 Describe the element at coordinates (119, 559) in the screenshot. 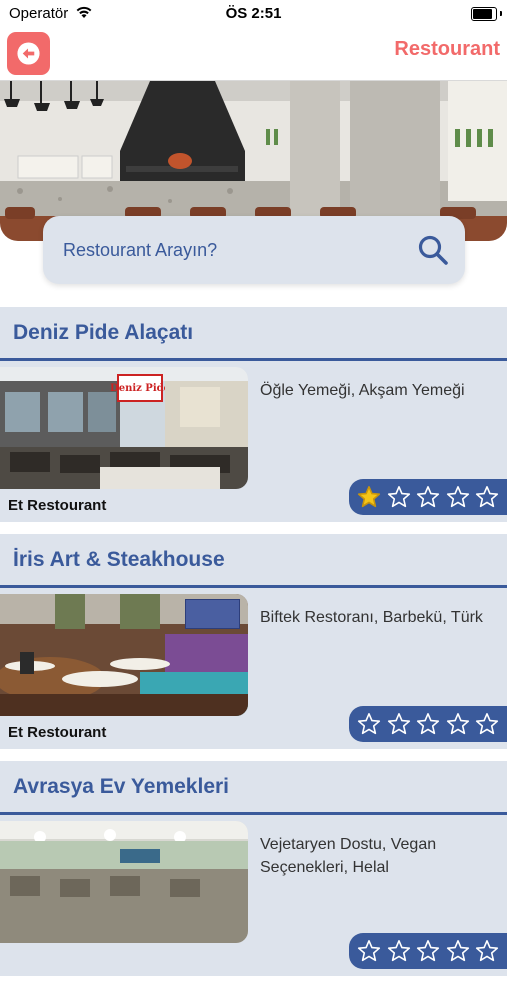

I see `restaurant-name: İris Art & Steakhouse` at that location.